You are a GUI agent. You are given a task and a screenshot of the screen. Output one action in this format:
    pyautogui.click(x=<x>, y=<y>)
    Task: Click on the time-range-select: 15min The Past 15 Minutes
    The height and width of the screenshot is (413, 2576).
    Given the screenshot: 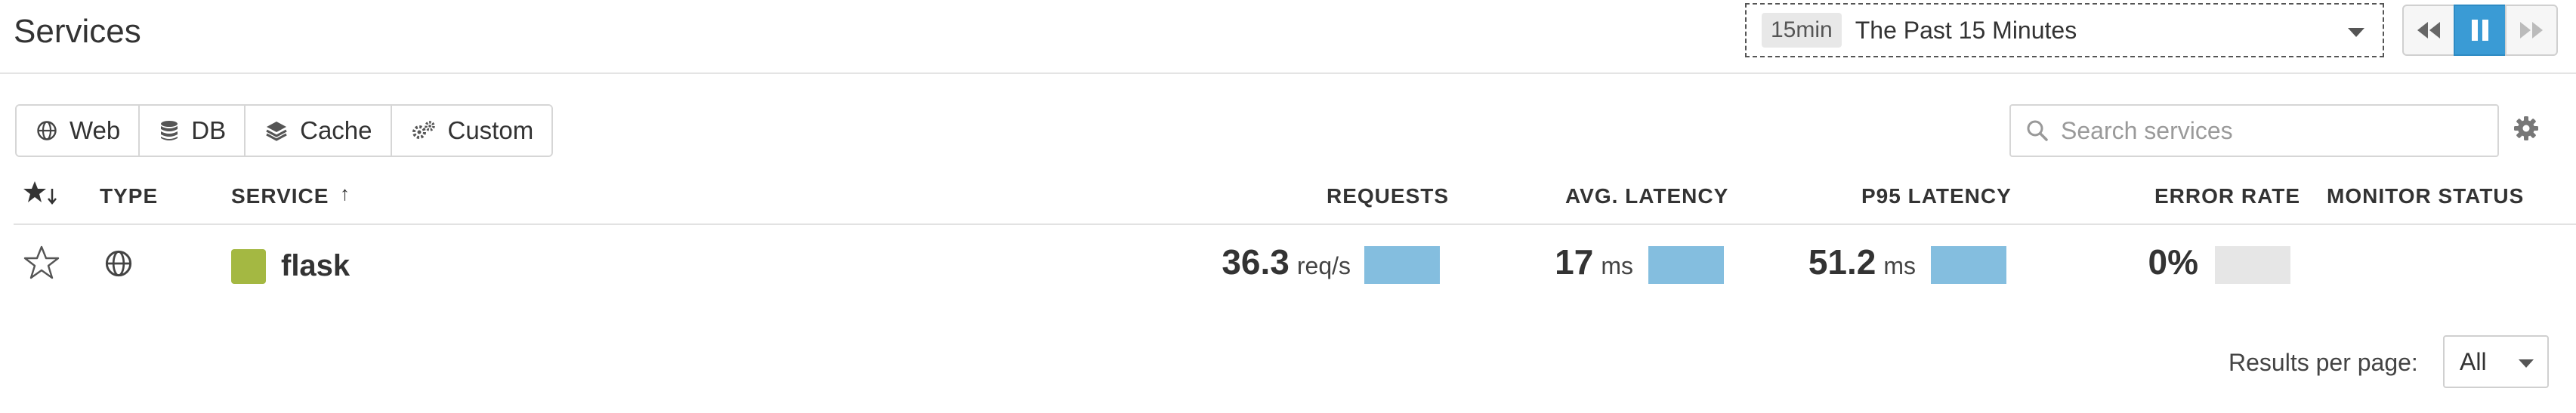 What is the action you would take?
    pyautogui.click(x=2064, y=30)
    